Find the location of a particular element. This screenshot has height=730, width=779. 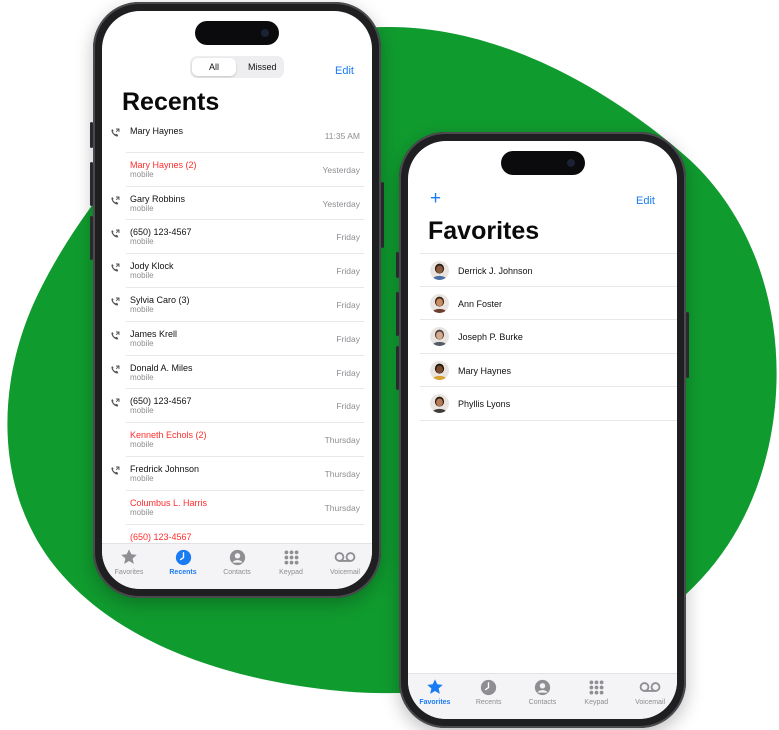

calls-filter-segmented-control: All Missed is located at coordinates (237, 67).